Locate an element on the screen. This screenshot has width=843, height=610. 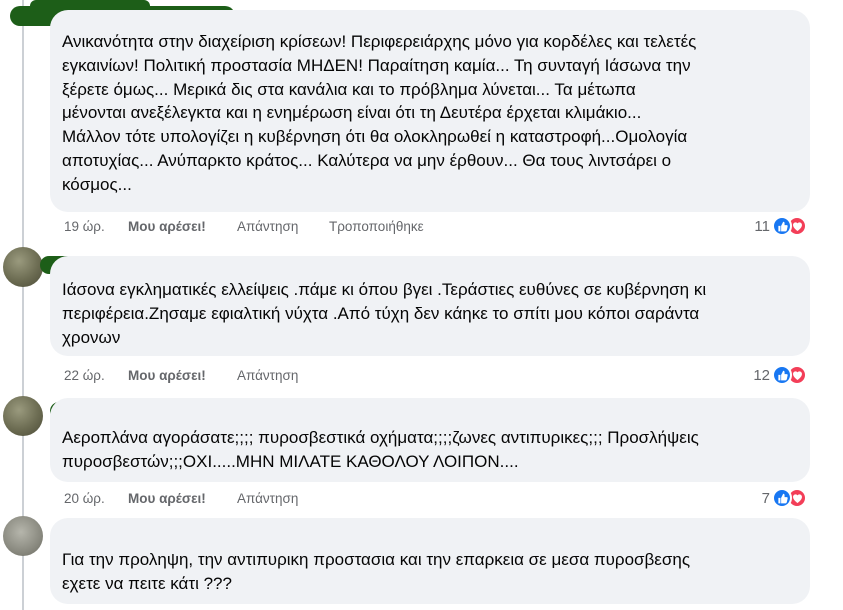
reactions-summary: 12 is located at coordinates (780, 375).